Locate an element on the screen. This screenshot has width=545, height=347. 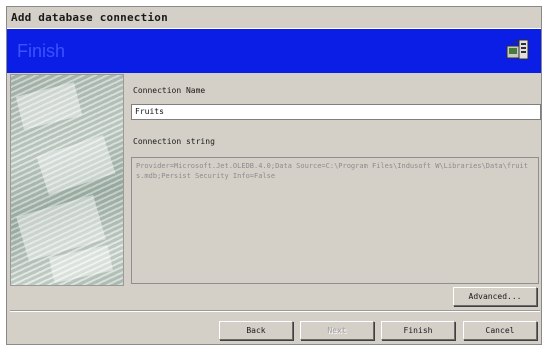
next-button: Next is located at coordinates (337, 330).